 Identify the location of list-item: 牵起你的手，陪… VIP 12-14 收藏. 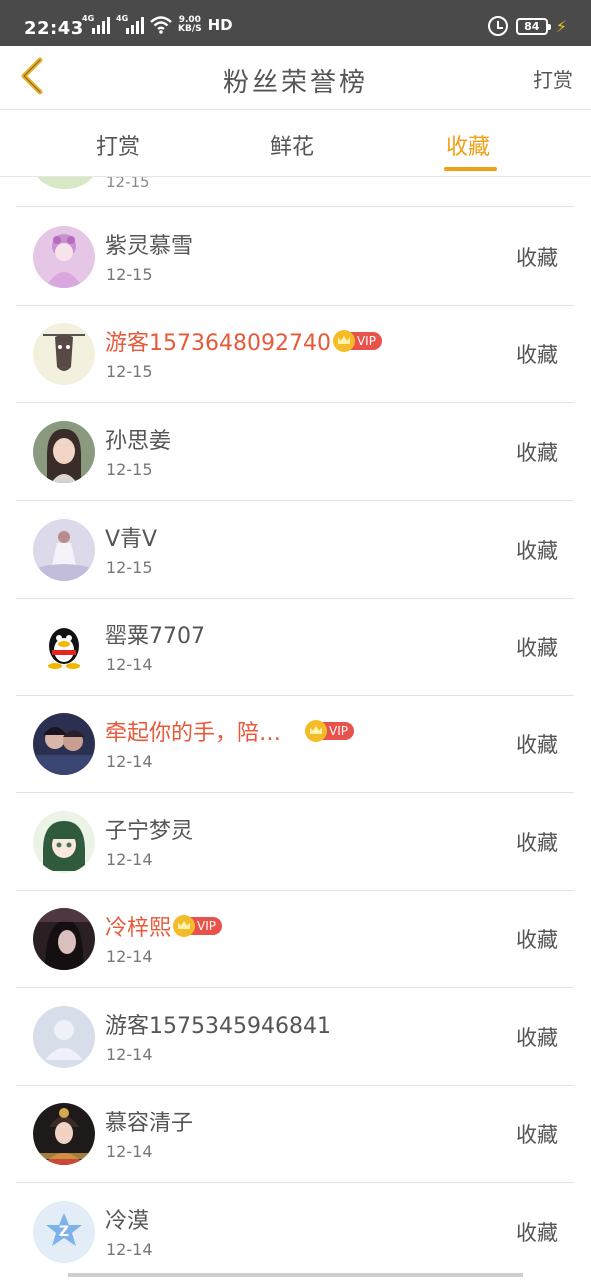
(295, 744).